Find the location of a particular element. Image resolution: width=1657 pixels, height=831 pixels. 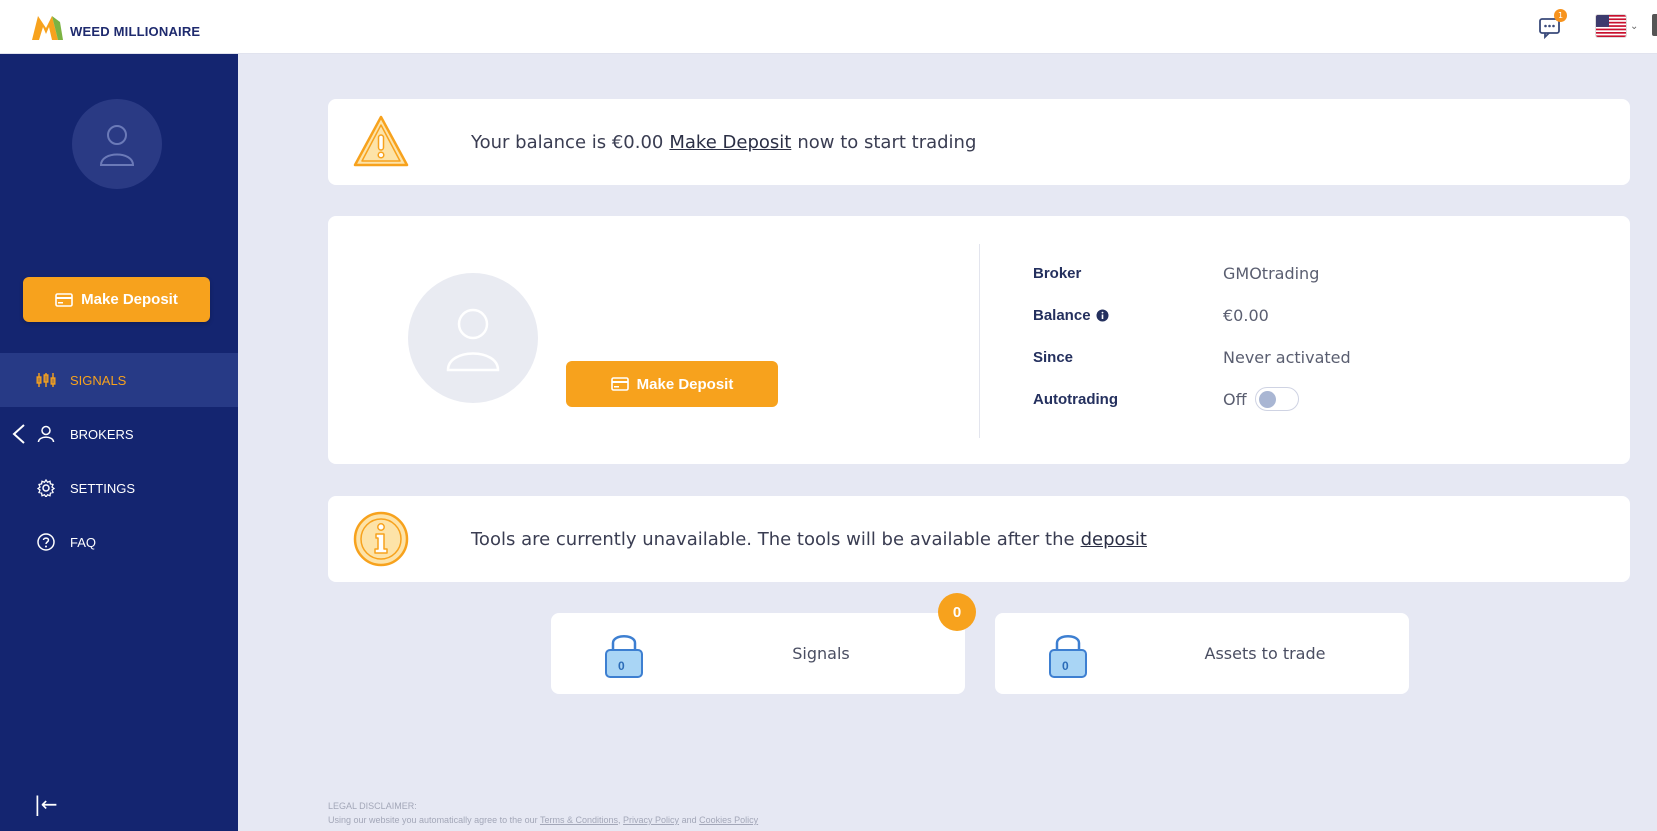

language-selector: ⌄ is located at coordinates (1621, 26).